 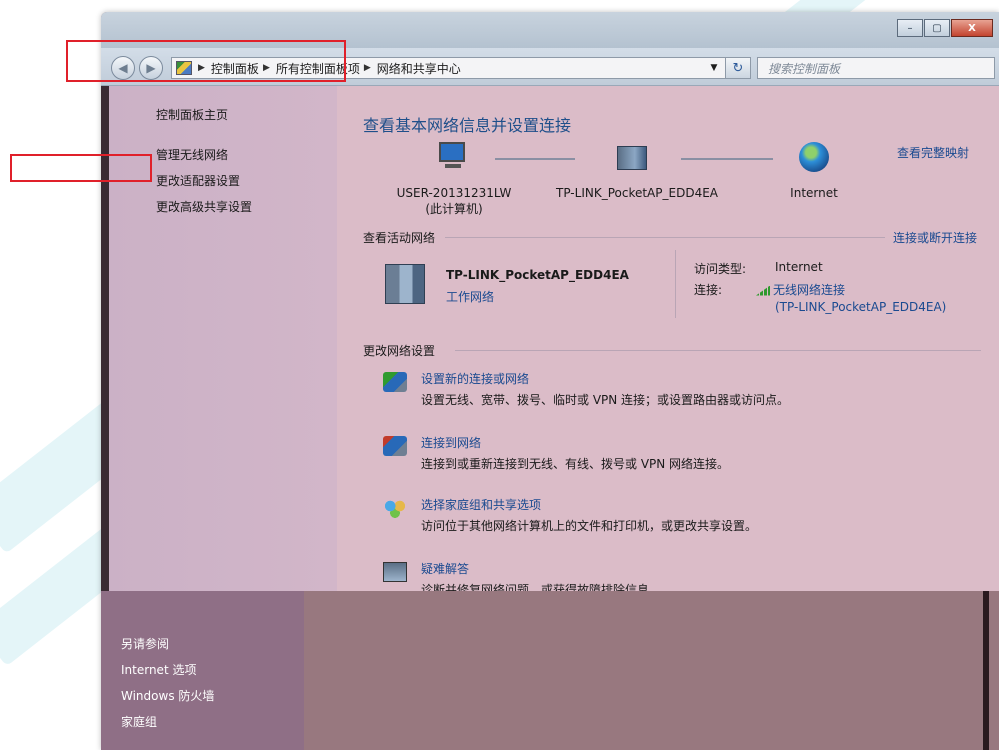 What do you see at coordinates (972, 28) in the screenshot?
I see `close-button: X` at bounding box center [972, 28].